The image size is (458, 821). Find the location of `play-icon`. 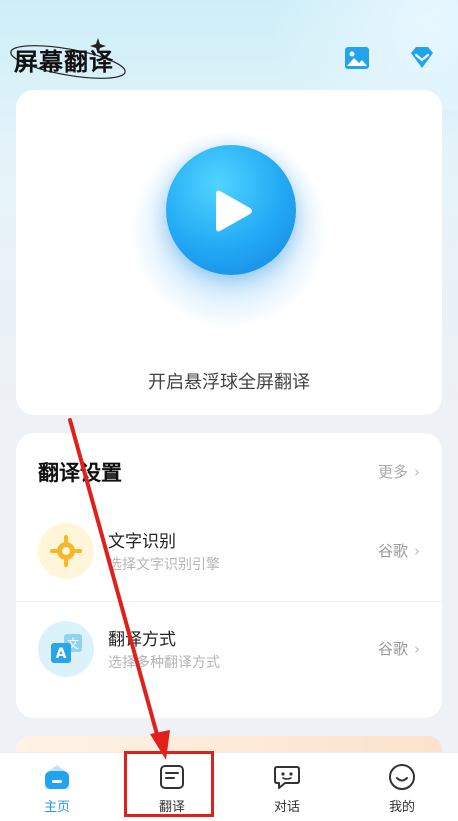

play-icon is located at coordinates (234, 211).